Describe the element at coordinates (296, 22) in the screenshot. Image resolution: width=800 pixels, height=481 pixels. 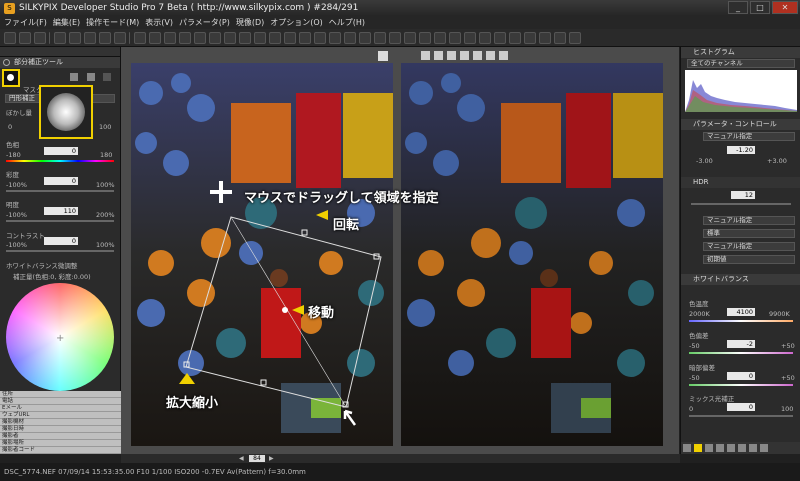
I see `menu-option: オプション(O)` at that location.